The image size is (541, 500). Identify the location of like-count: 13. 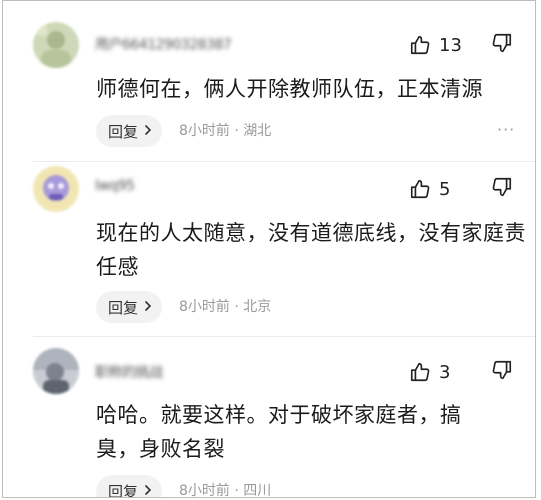
(450, 45).